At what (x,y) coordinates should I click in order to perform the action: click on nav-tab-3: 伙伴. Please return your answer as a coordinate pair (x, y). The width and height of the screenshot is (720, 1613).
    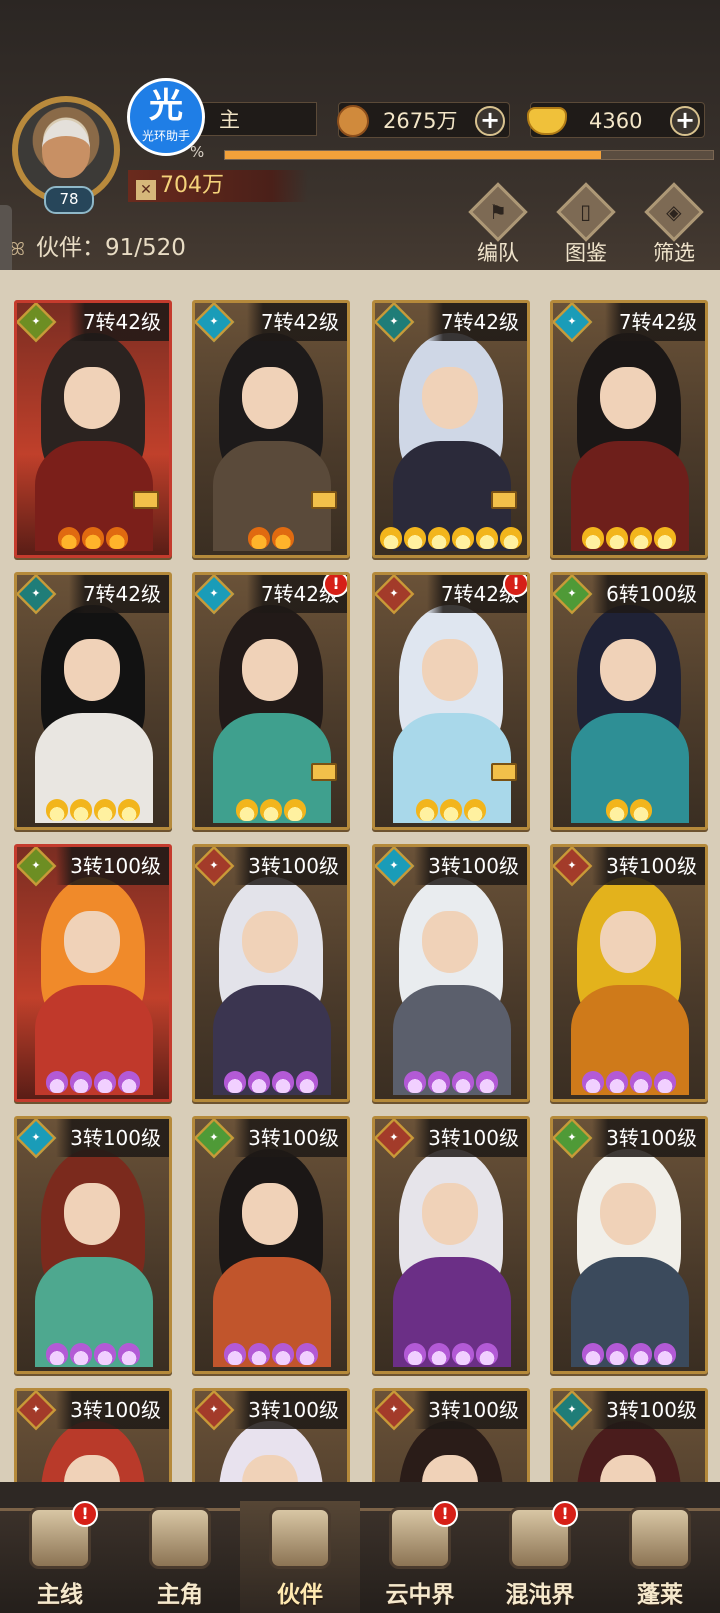
    Looking at the image, I should click on (300, 1557).